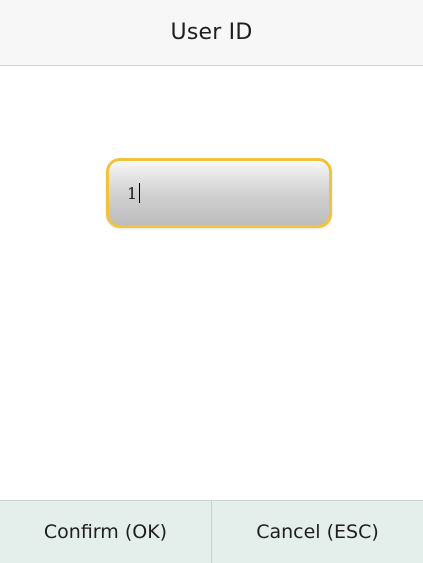 Image resolution: width=423 pixels, height=563 pixels. What do you see at coordinates (132, 193) in the screenshot?
I see `user-id-value: 1` at bounding box center [132, 193].